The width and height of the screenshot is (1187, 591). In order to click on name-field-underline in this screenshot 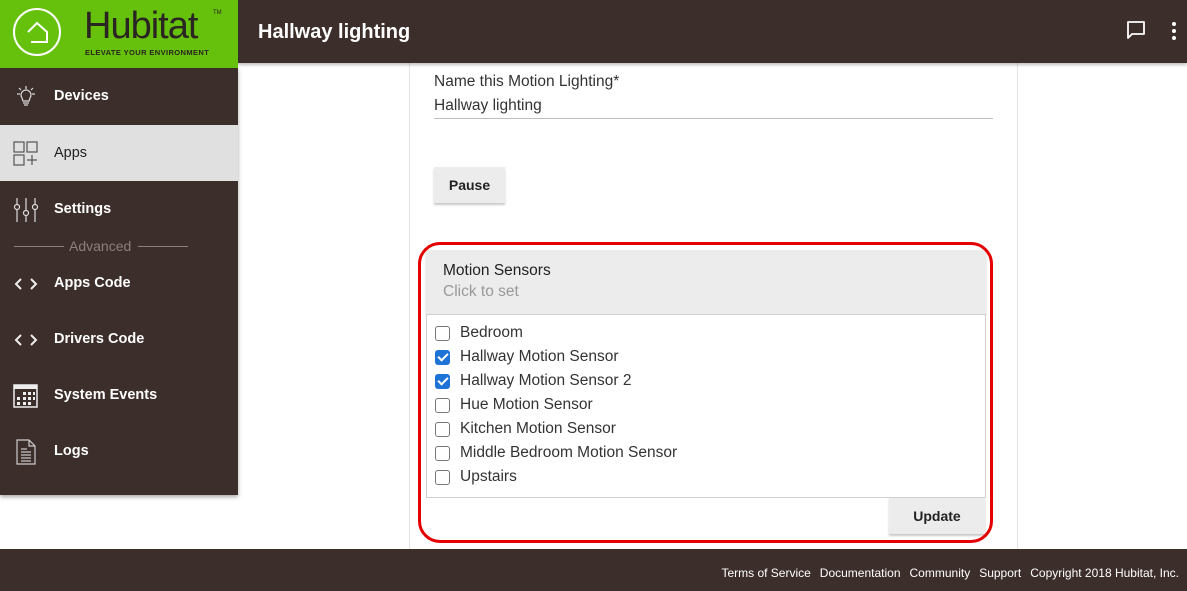, I will do `click(713, 118)`.